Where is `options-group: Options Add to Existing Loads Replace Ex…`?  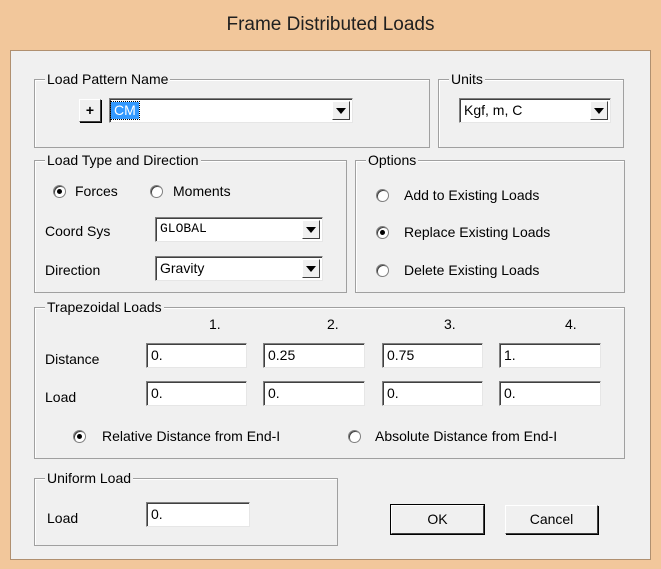 options-group: Options Add to Existing Loads Replace Ex… is located at coordinates (490, 222).